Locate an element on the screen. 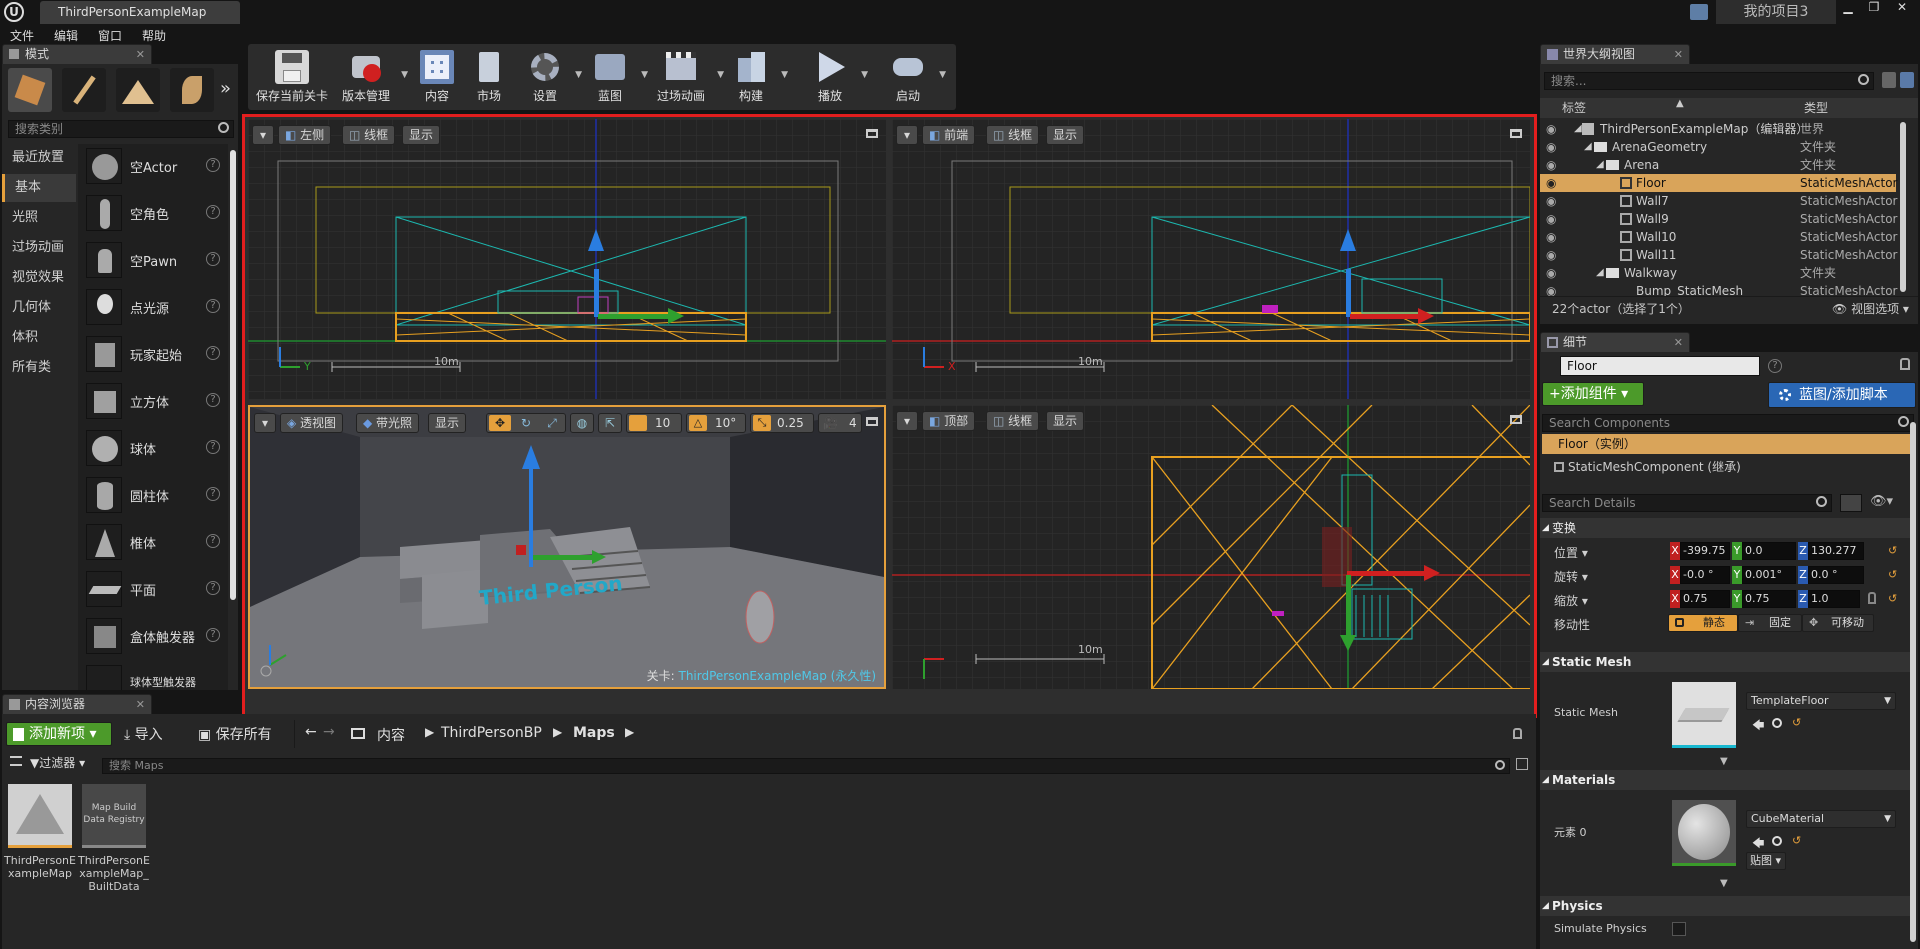  simulate-physics-checkbox is located at coordinates (1679, 929).